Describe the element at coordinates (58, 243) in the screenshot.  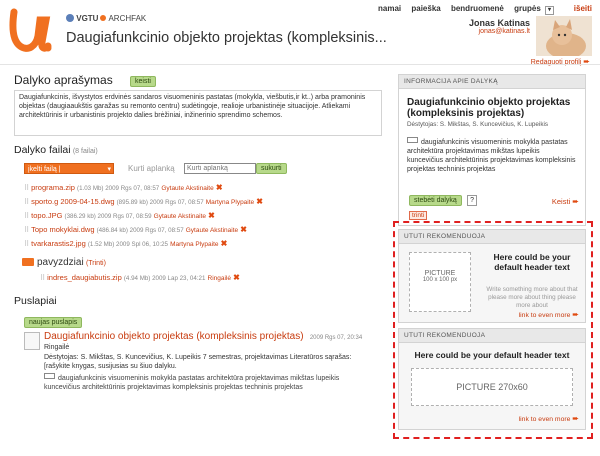
I see `file-name: tvarkarastis2.jpg` at that location.